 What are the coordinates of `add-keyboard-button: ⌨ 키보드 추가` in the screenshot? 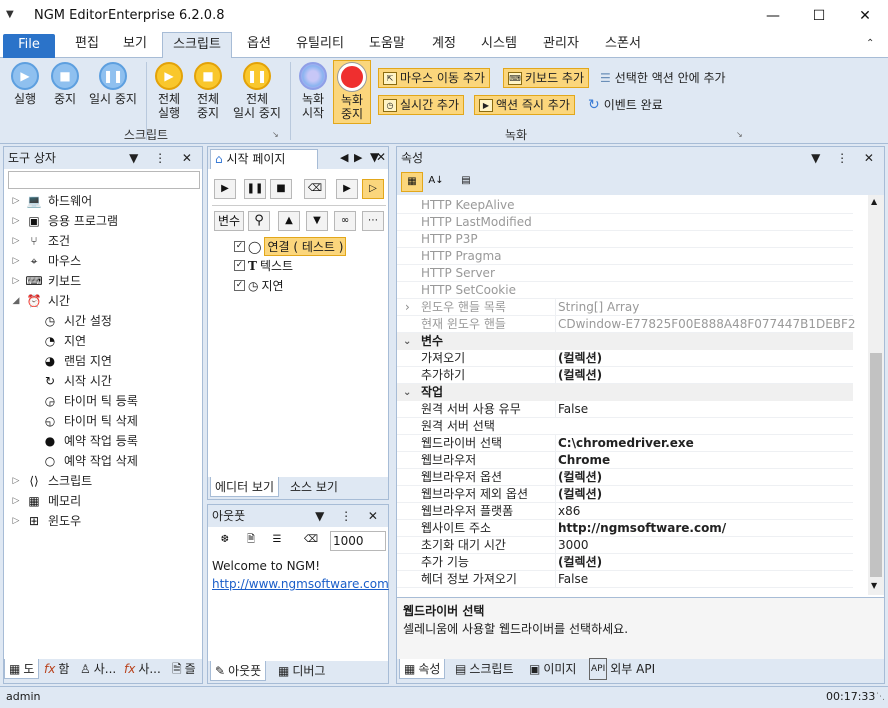 It's located at (546, 78).